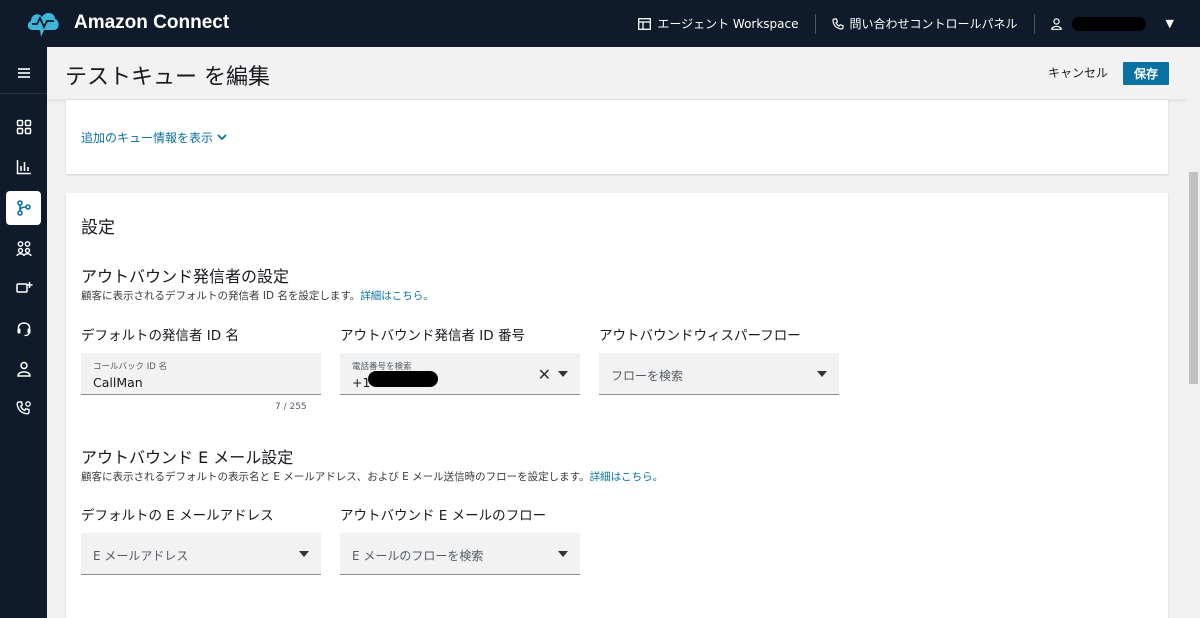 Image resolution: width=1200 pixels, height=618 pixels. I want to click on caller-id-number-label: アウトバウンド発信者 ID 番号, so click(432, 336).